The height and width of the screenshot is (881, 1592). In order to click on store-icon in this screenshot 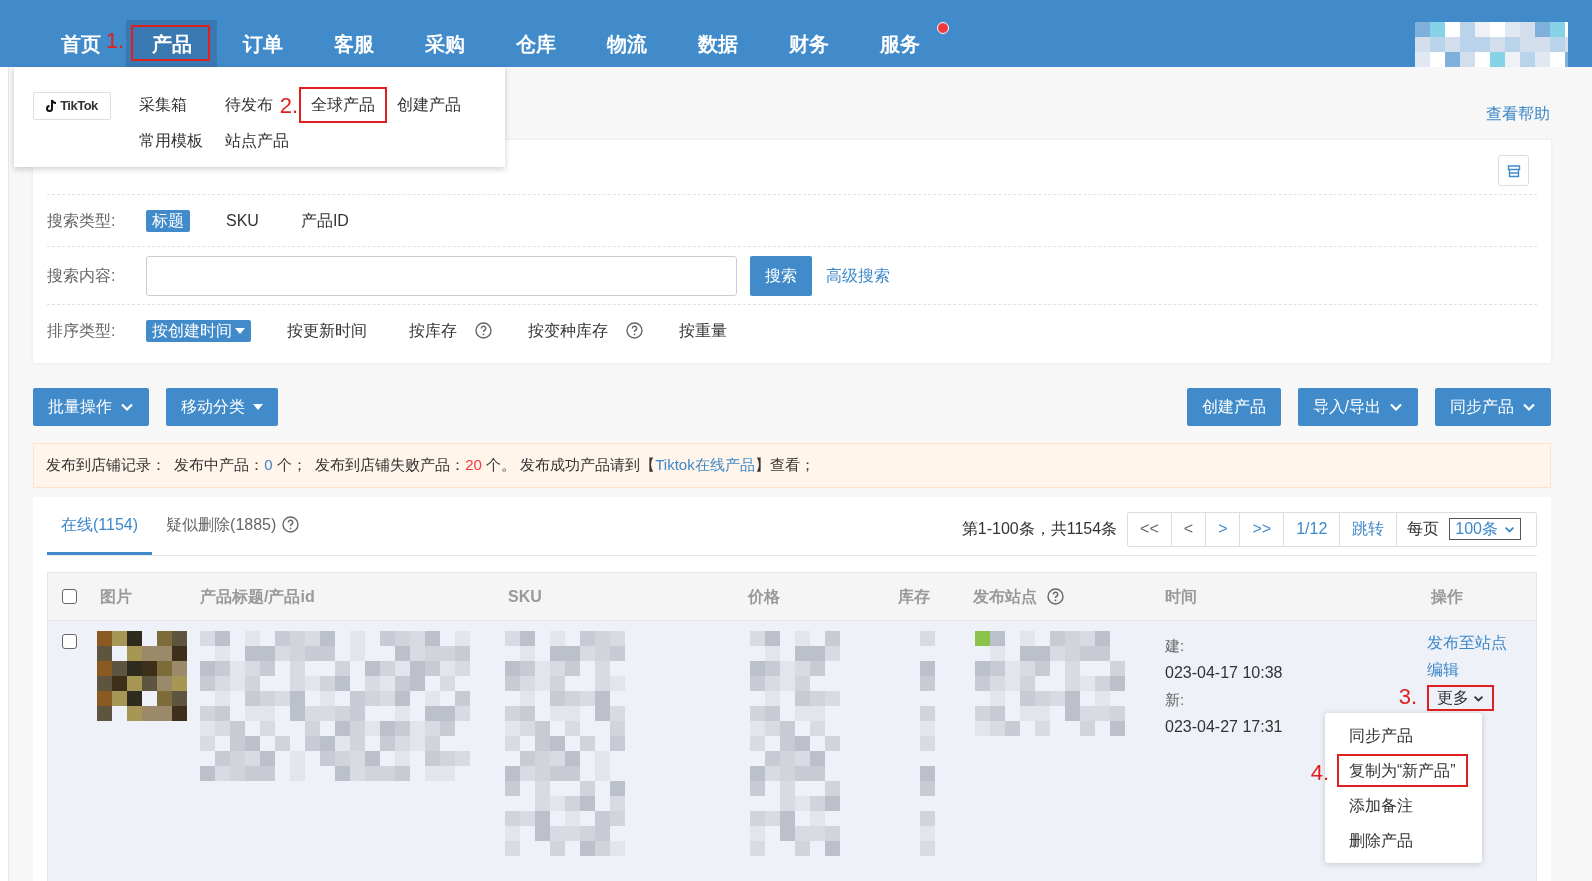, I will do `click(1513, 170)`.